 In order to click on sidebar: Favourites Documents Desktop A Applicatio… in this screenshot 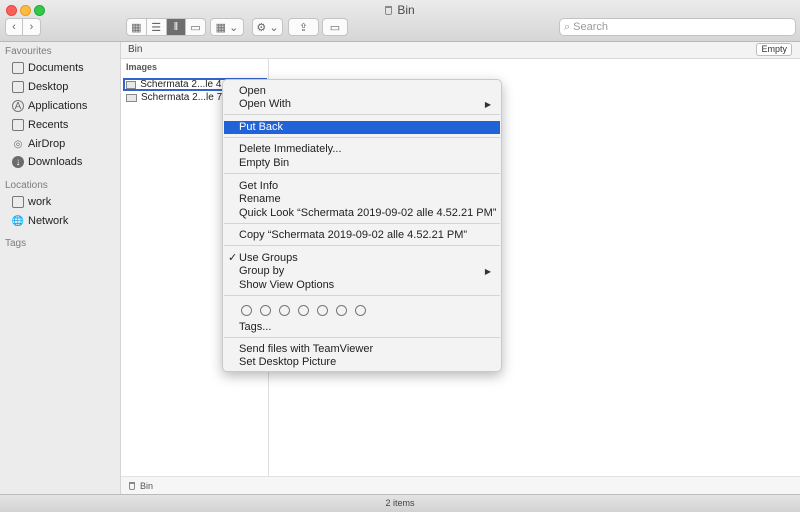, I will do `click(60, 268)`.